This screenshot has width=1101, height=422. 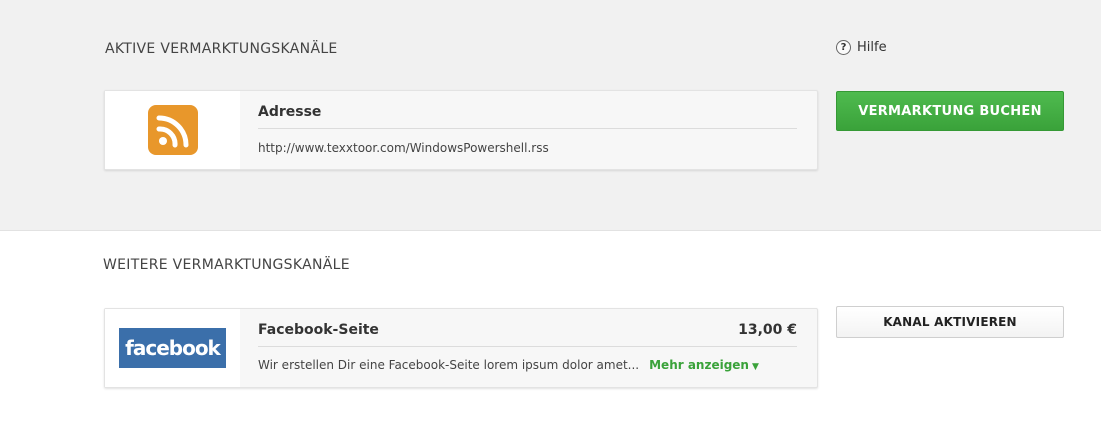 I want to click on facebook-logo: facebook, so click(x=172, y=348).